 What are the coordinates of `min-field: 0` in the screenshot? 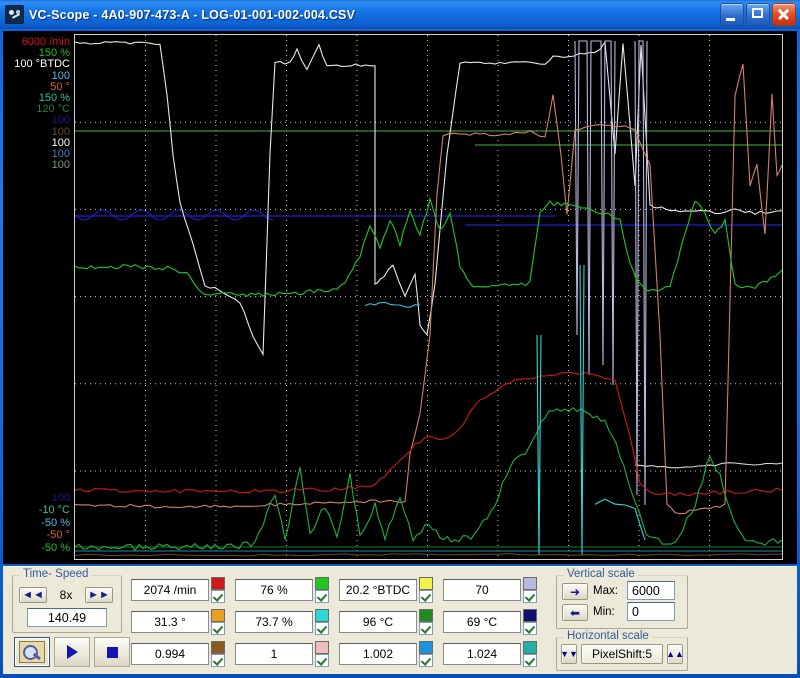 It's located at (651, 611).